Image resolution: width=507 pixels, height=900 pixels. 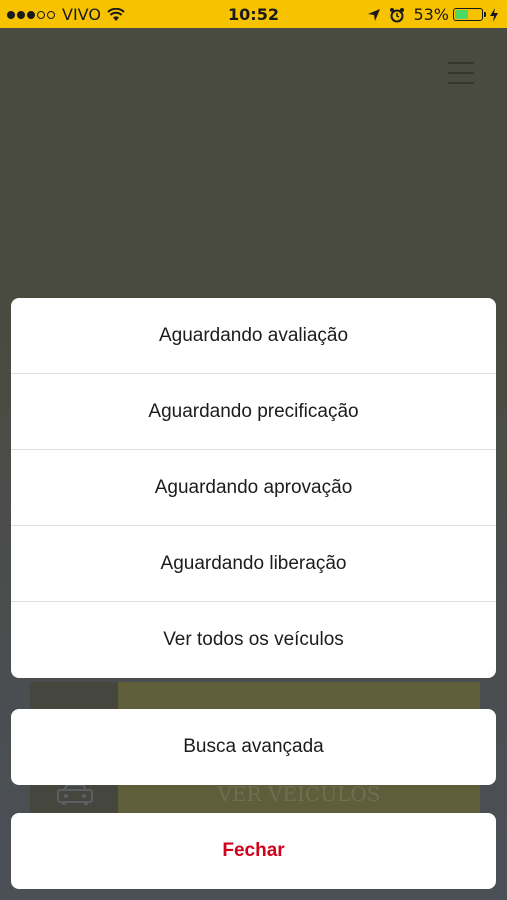 I want to click on charging-bolt-icon, so click(x=494, y=14).